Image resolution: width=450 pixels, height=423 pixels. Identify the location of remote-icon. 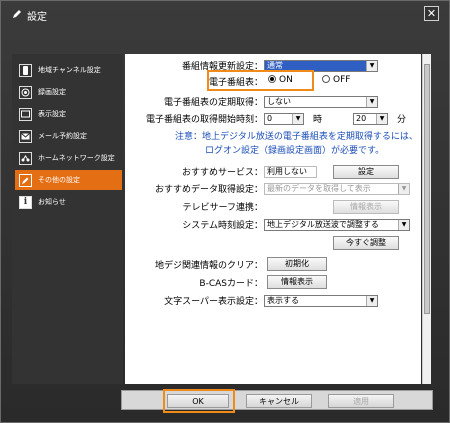
(25, 70).